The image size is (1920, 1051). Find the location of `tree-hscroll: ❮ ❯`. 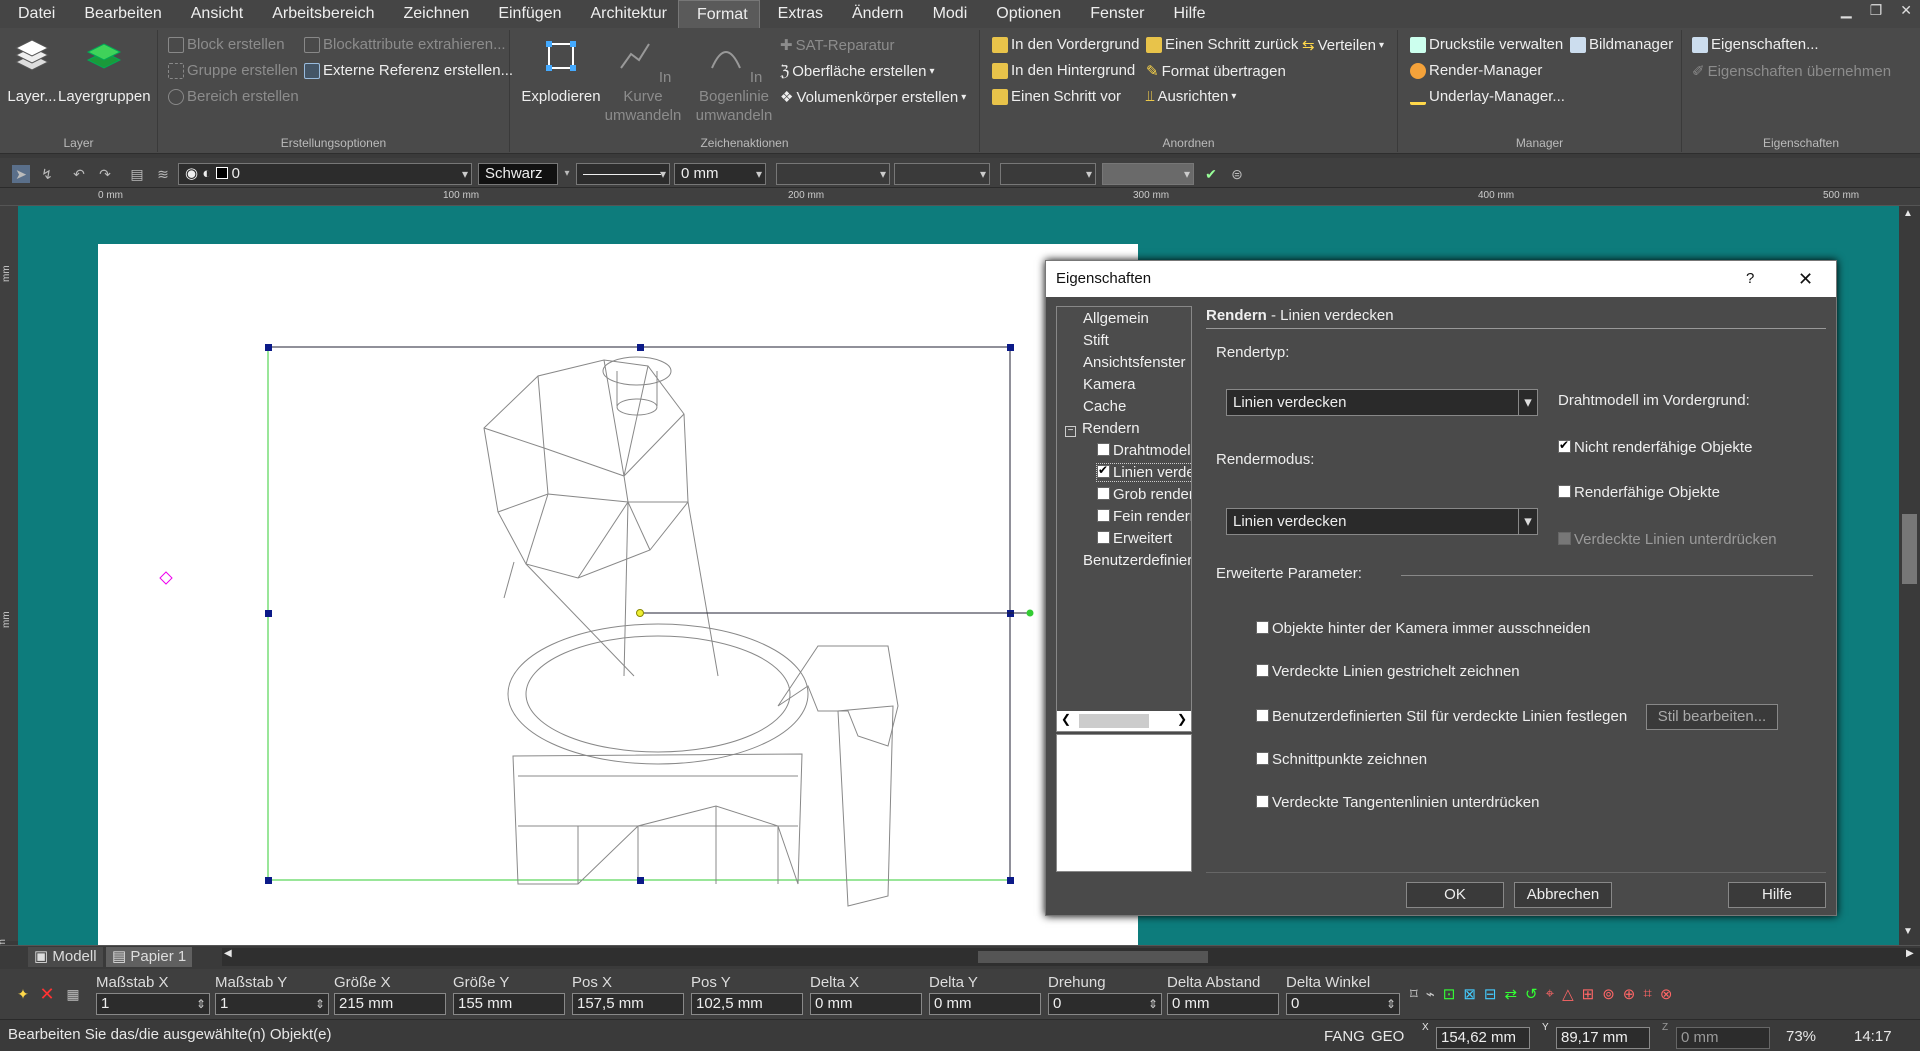

tree-hscroll: ❮ ❯ is located at coordinates (1124, 721).